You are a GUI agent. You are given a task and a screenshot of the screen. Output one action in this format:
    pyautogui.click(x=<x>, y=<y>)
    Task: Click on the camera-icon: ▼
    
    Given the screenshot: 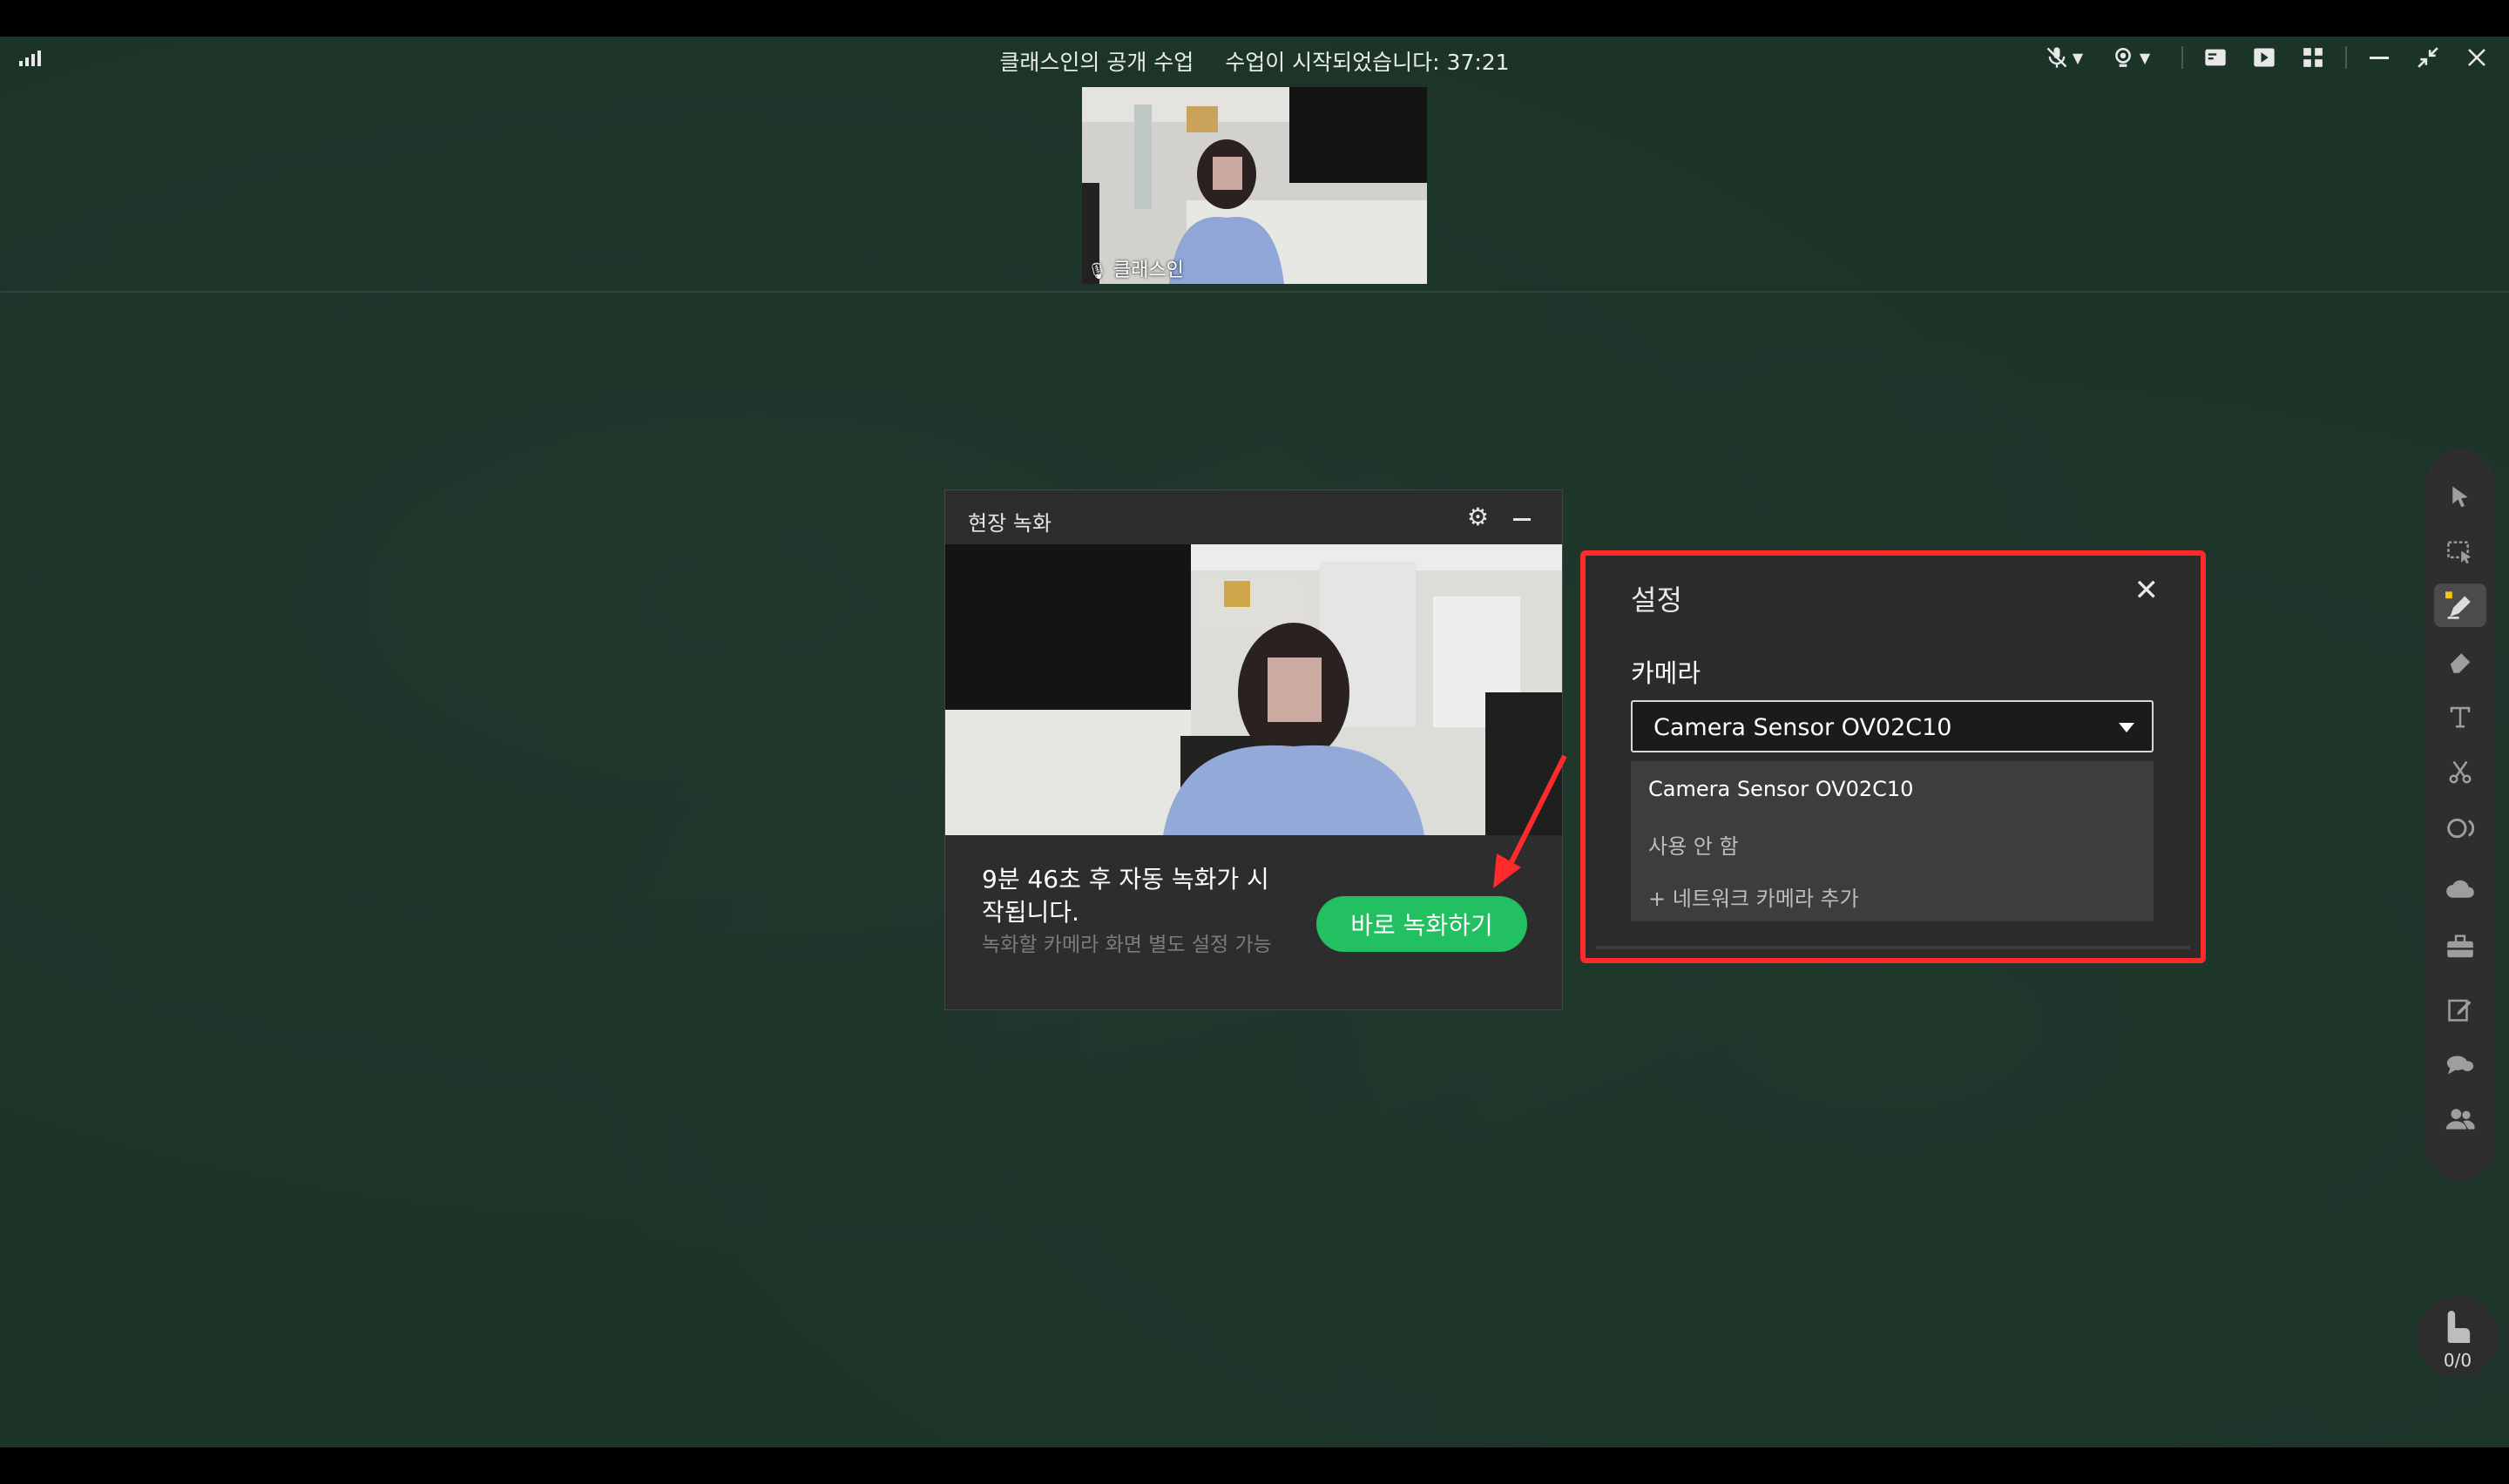 What is the action you would take?
    pyautogui.click(x=2131, y=57)
    